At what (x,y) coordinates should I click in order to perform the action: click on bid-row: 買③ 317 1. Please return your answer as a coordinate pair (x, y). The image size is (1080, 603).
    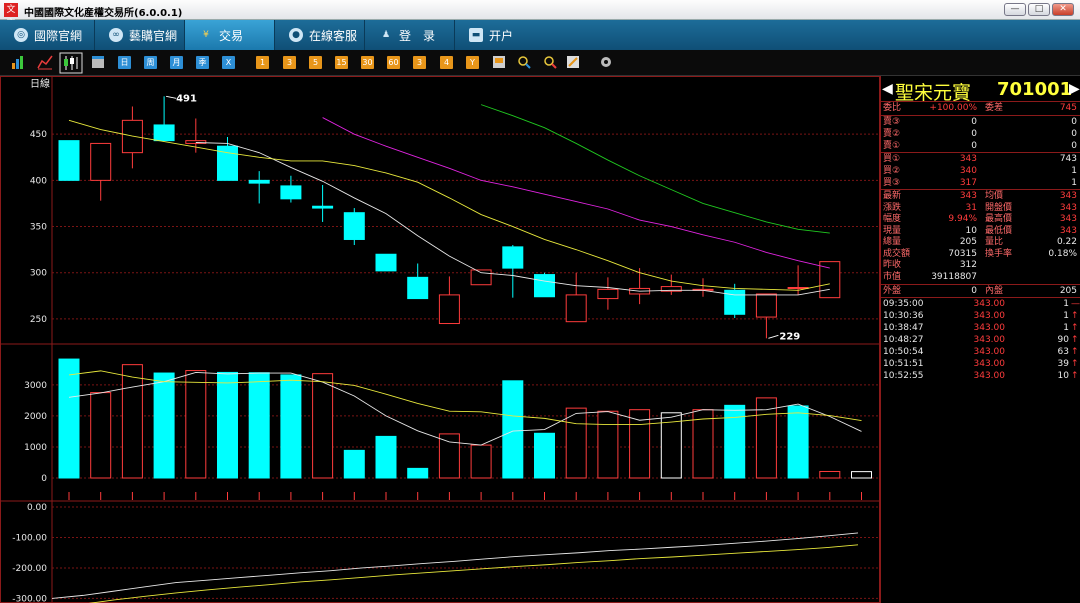
    Looking at the image, I should click on (980, 183).